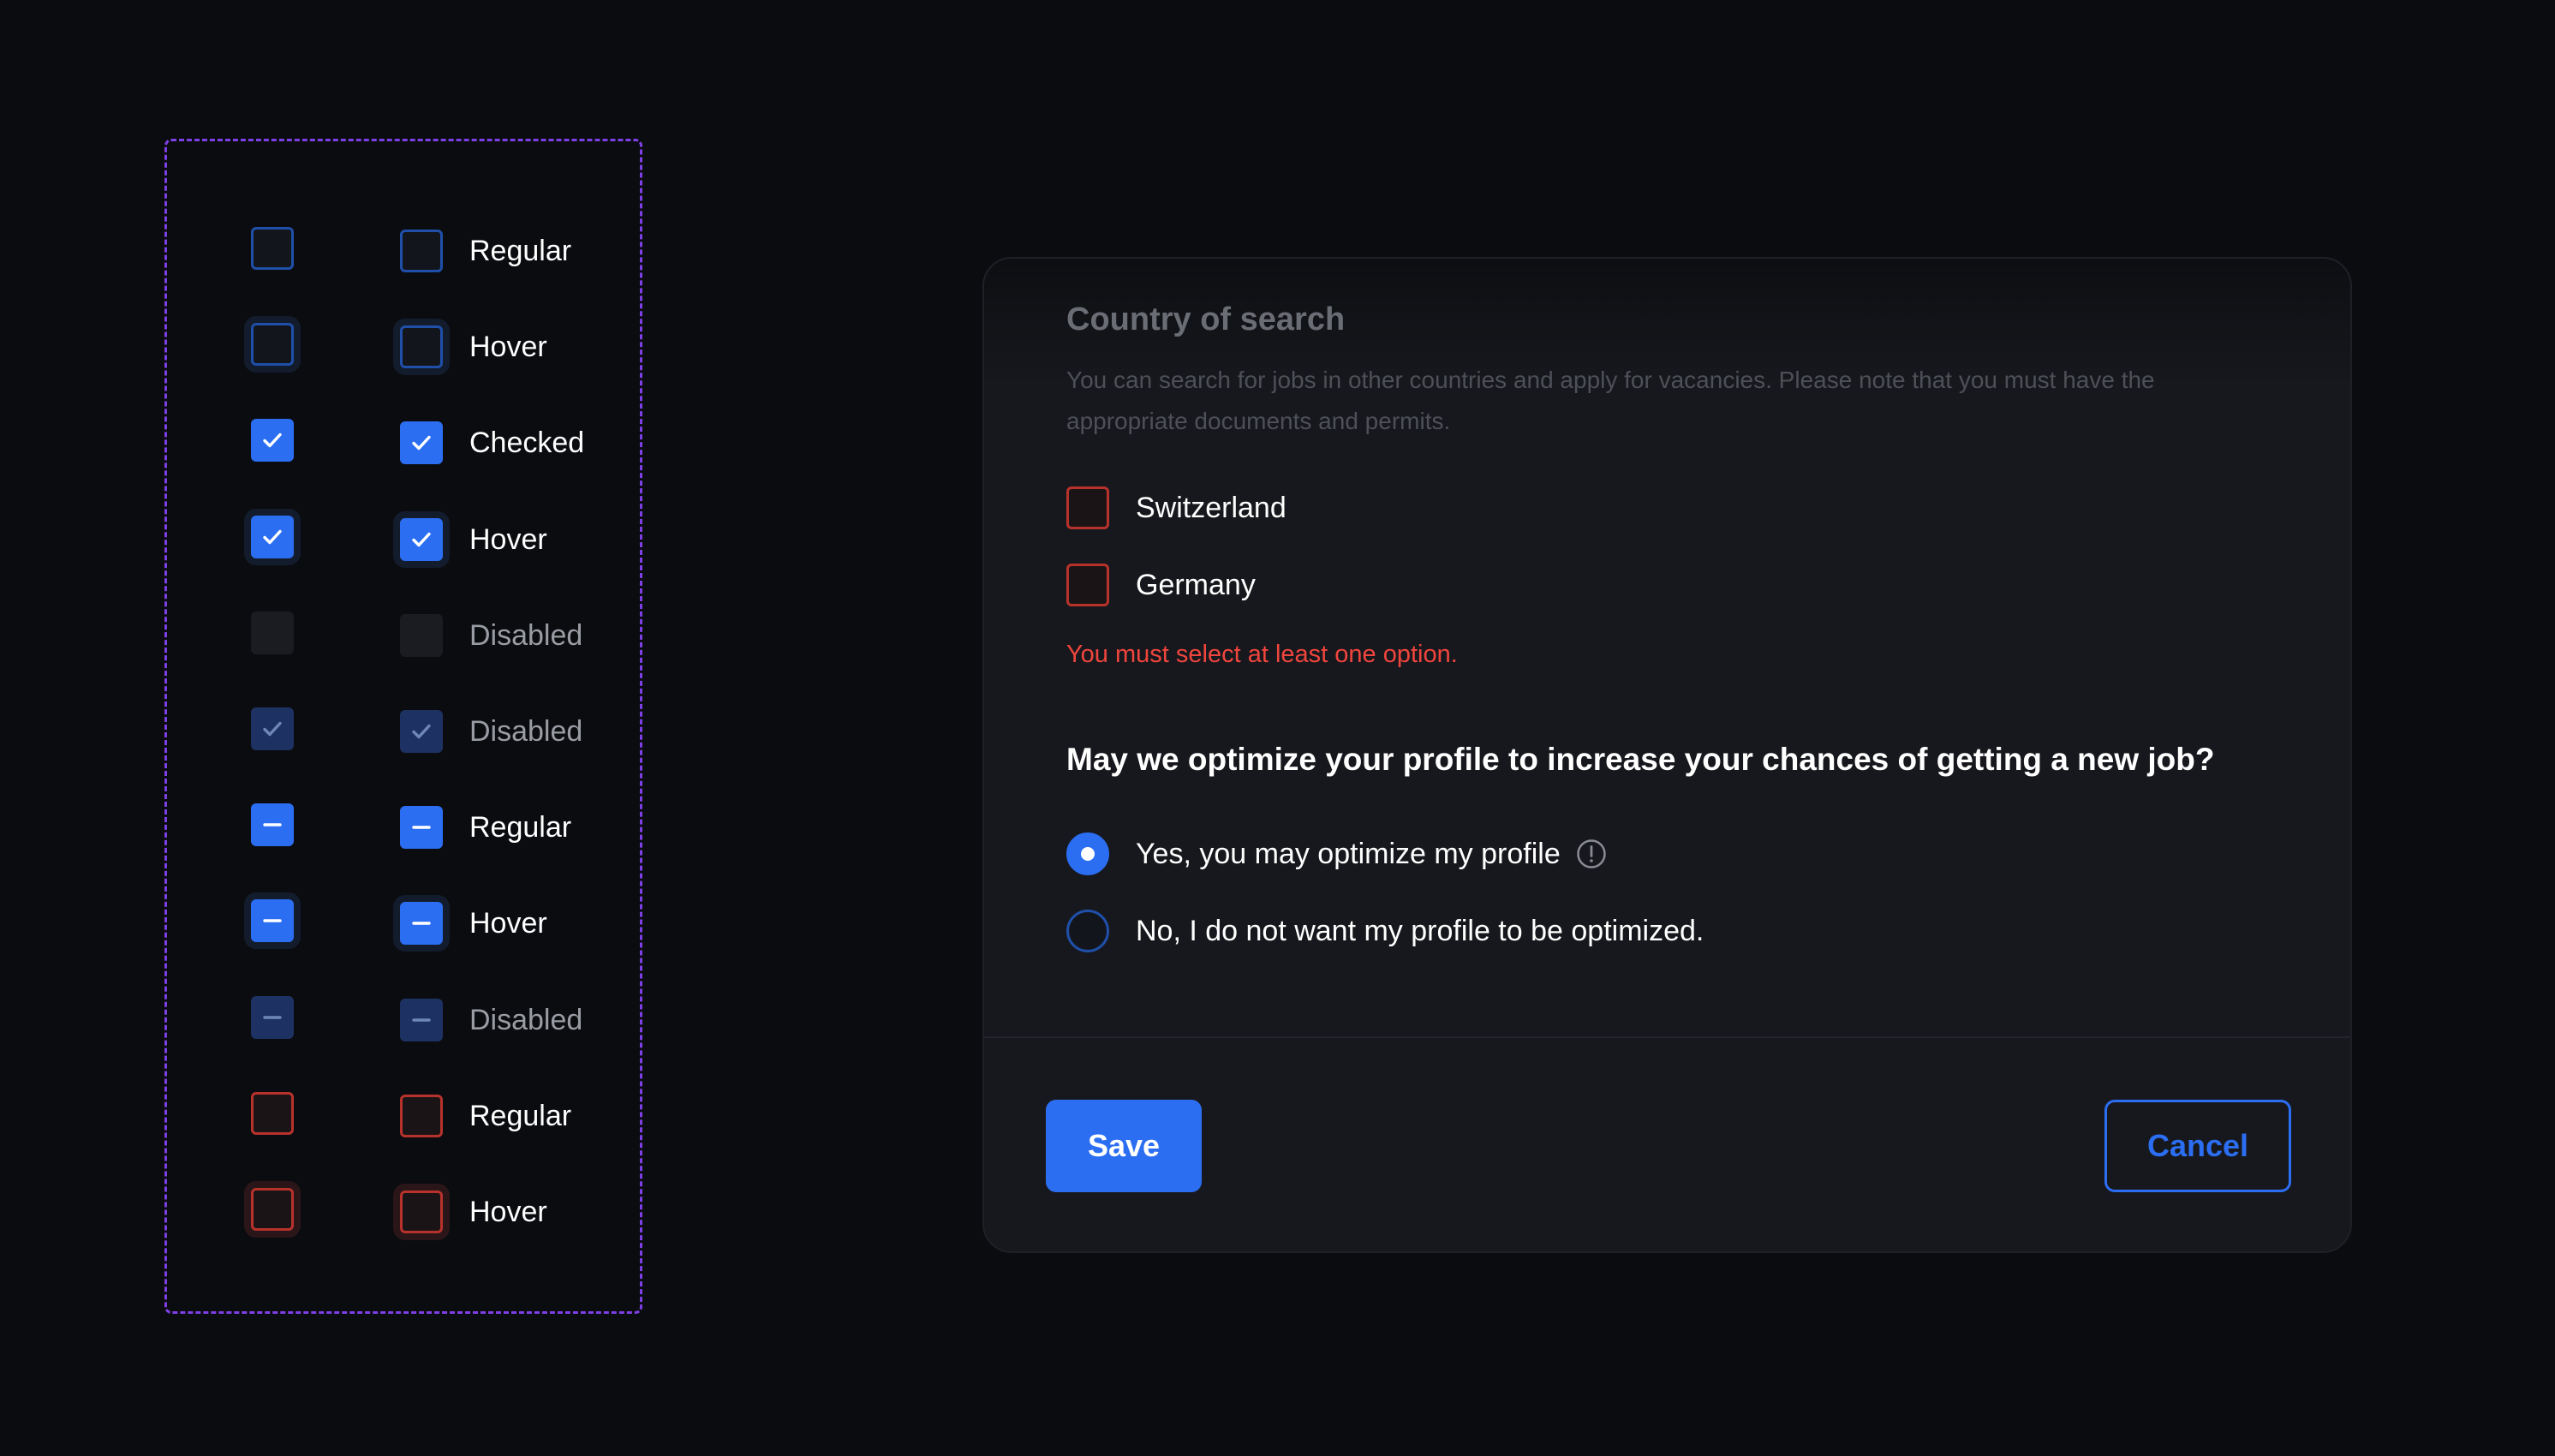  I want to click on country-option-label: Germany, so click(1196, 585).